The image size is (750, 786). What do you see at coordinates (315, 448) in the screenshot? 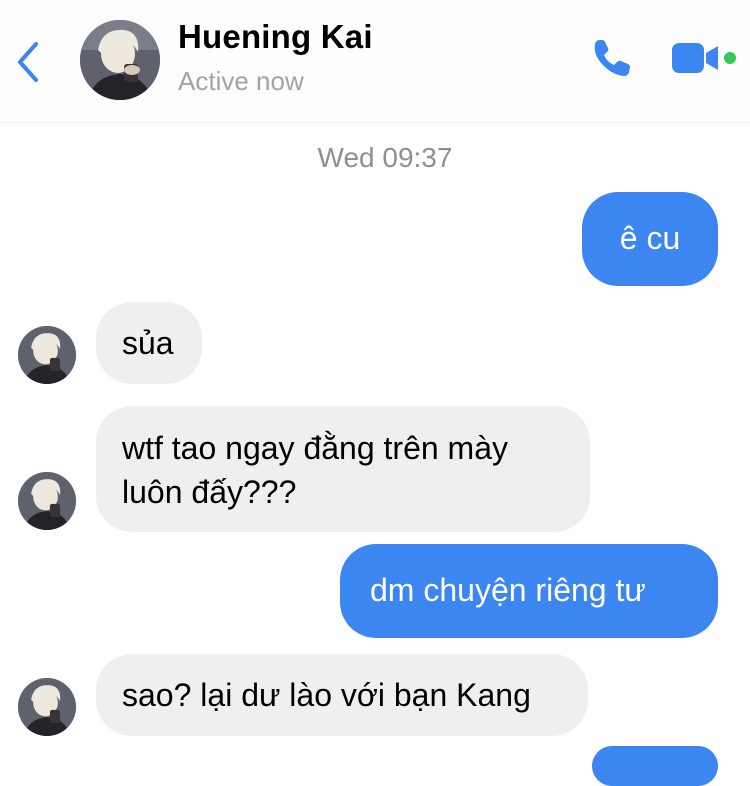
I see `message-text-line: wtf tao ngay đằng trên mày` at bounding box center [315, 448].